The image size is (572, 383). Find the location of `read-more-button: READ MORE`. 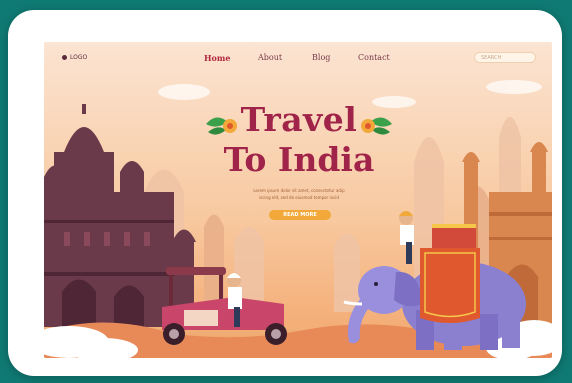

read-more-button: READ MORE is located at coordinates (300, 215).